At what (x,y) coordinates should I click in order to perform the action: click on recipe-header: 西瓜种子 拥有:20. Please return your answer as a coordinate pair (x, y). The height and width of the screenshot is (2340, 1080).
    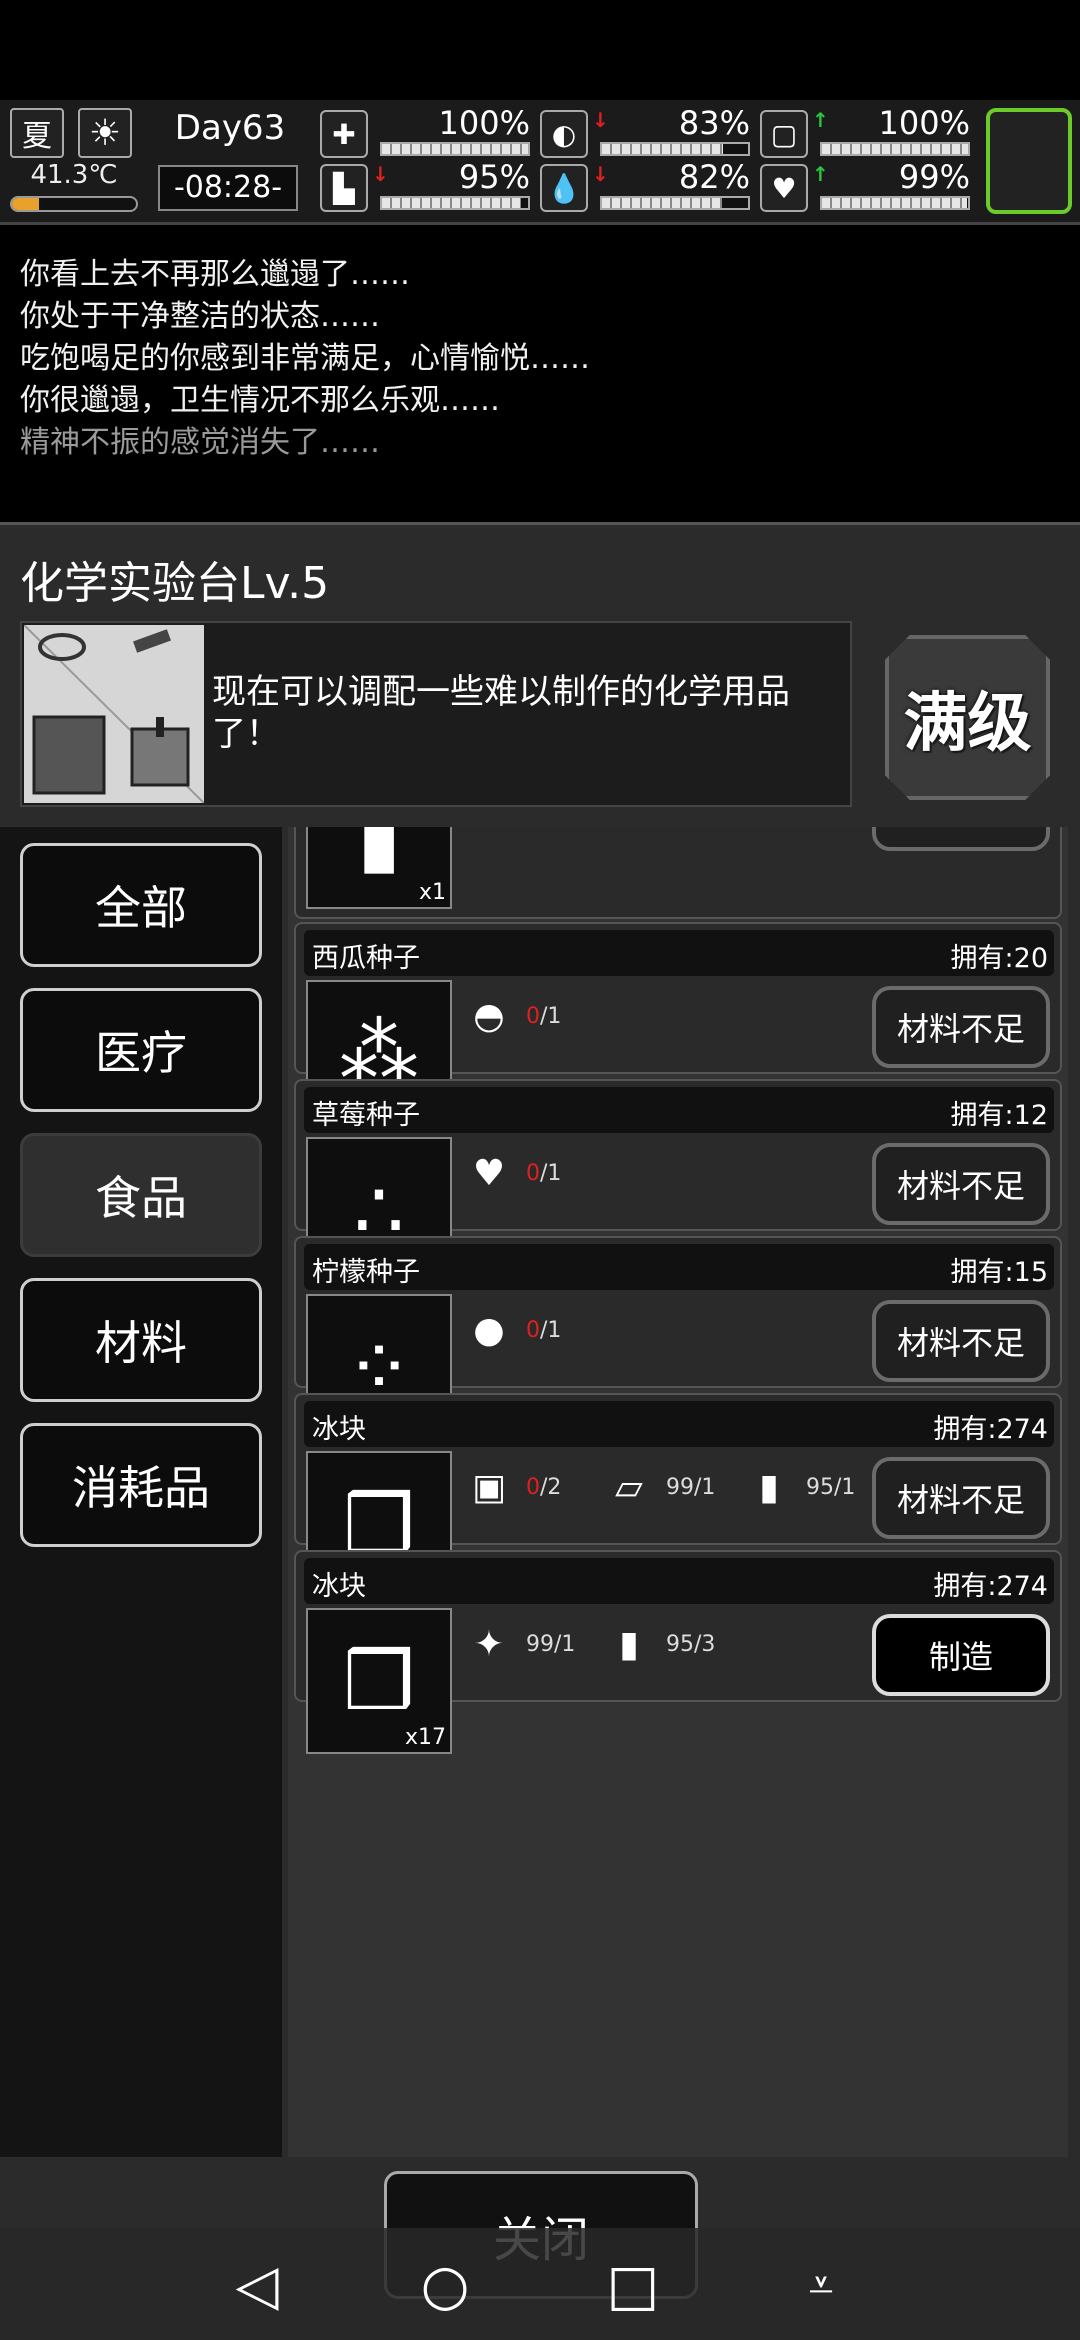
    Looking at the image, I should click on (679, 953).